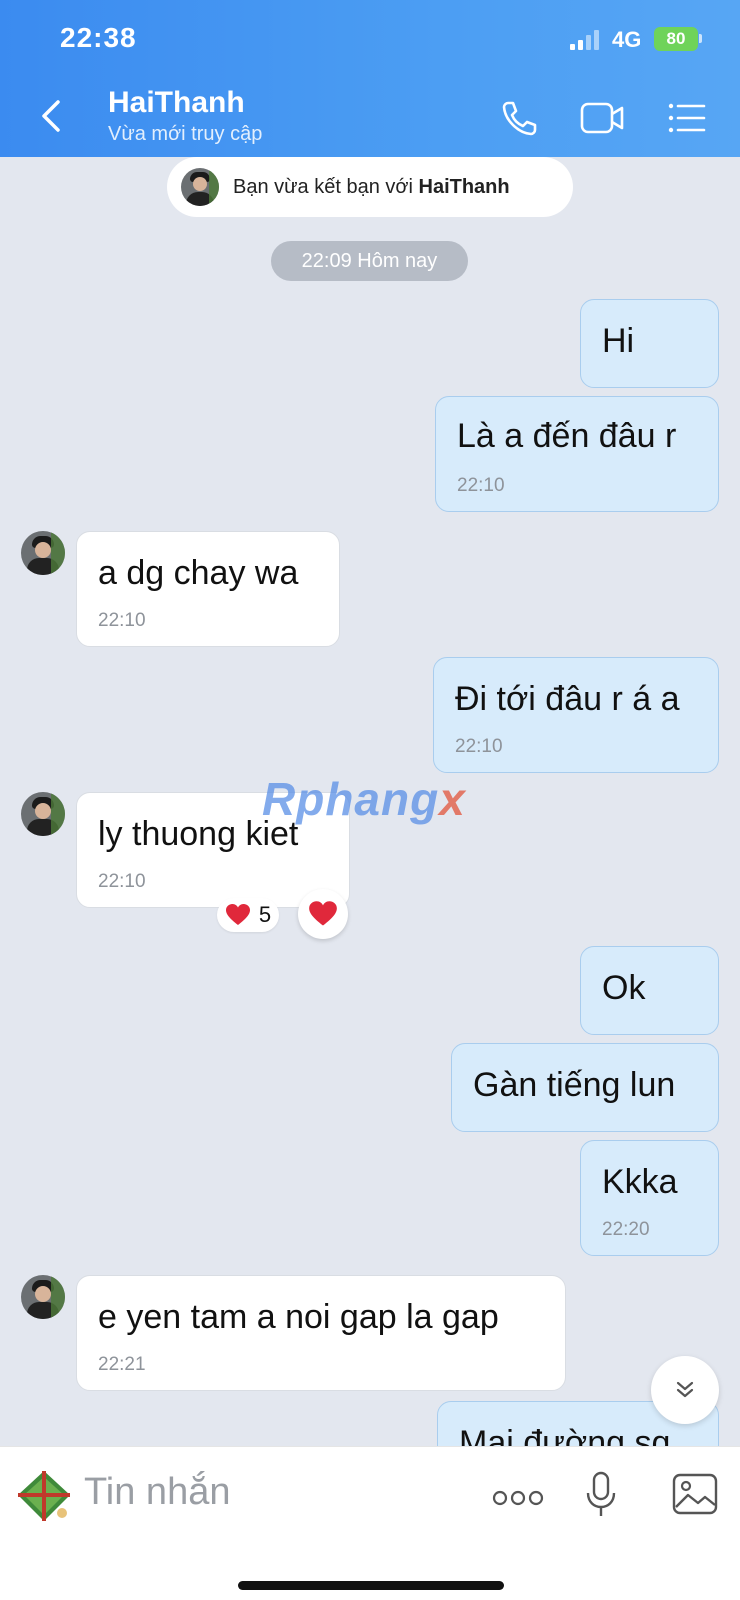 This screenshot has height=1600, width=740. I want to click on message-bubble-received: e yen tam a noi gap la gap 22:21, so click(321, 1333).